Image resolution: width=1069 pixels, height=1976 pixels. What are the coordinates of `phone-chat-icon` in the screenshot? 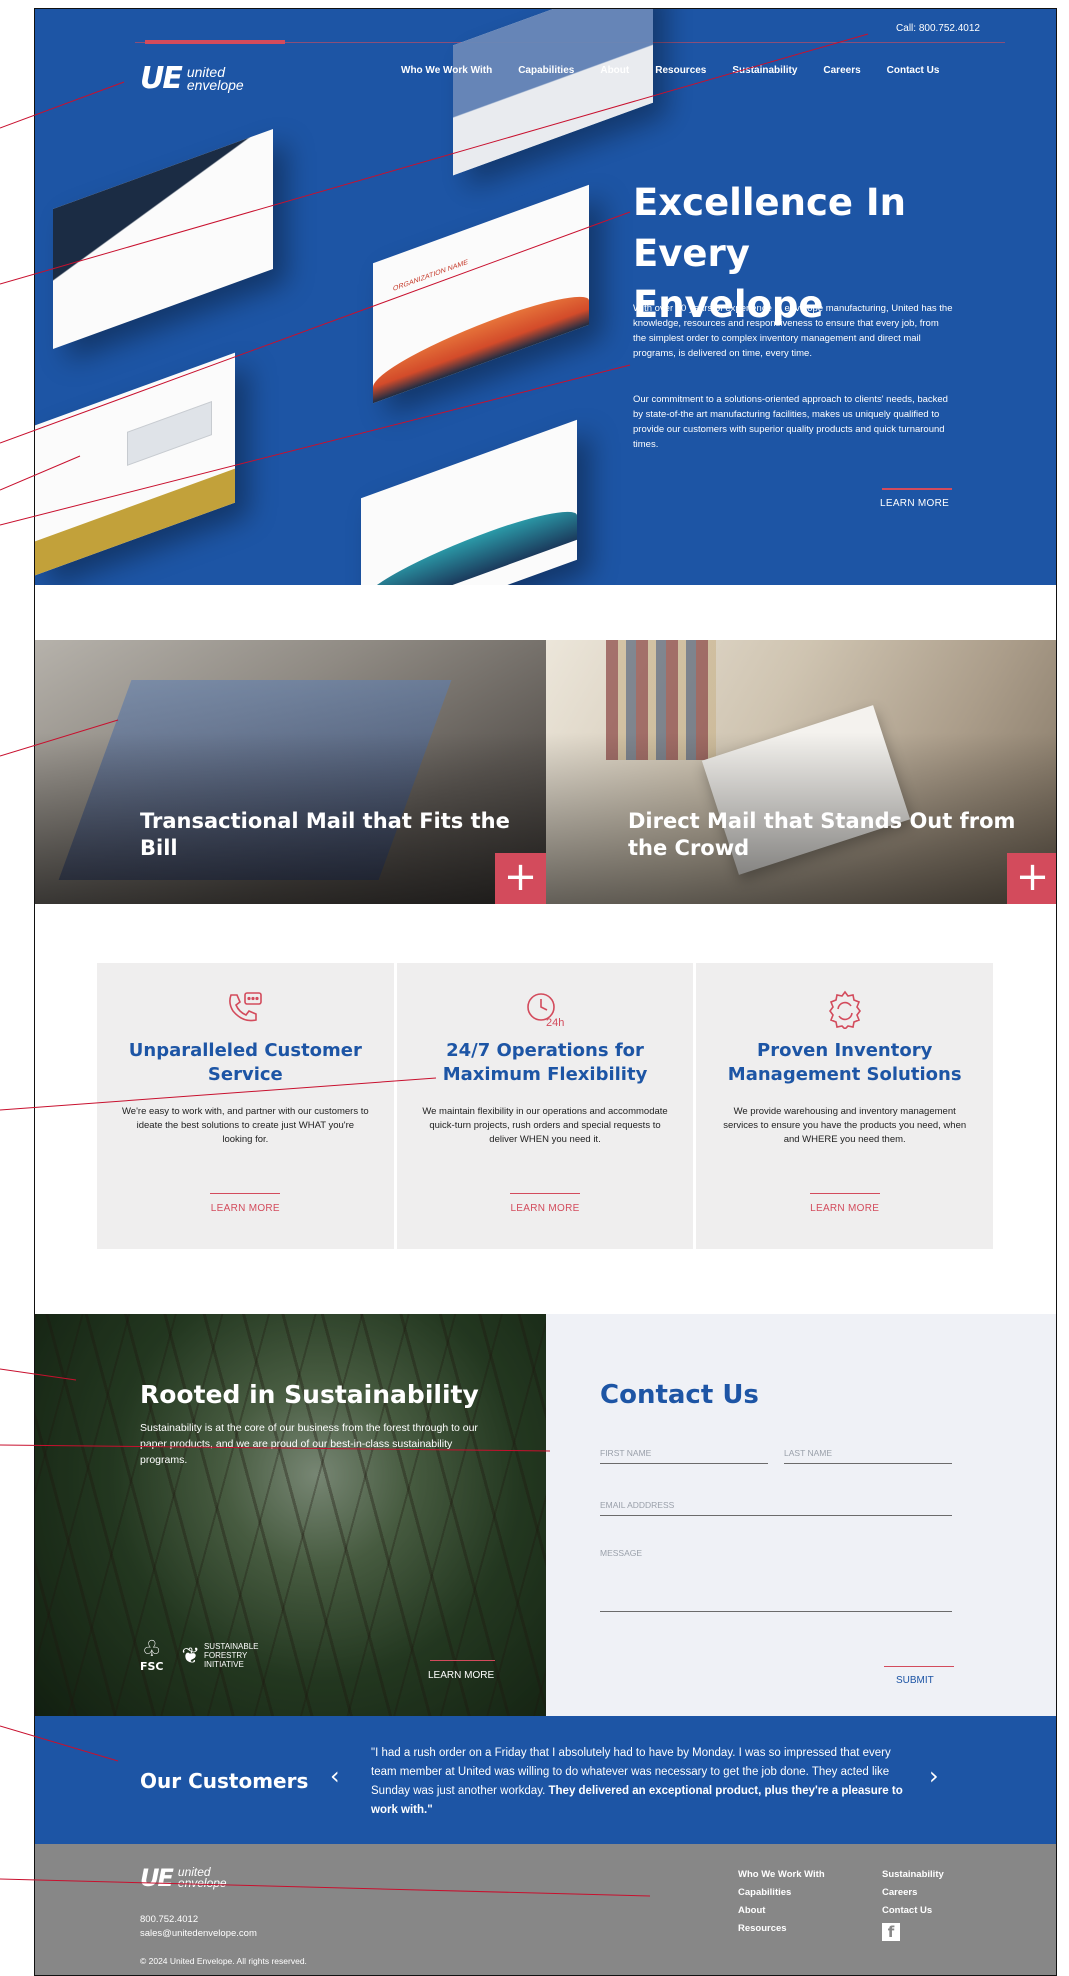 It's located at (246, 1007).